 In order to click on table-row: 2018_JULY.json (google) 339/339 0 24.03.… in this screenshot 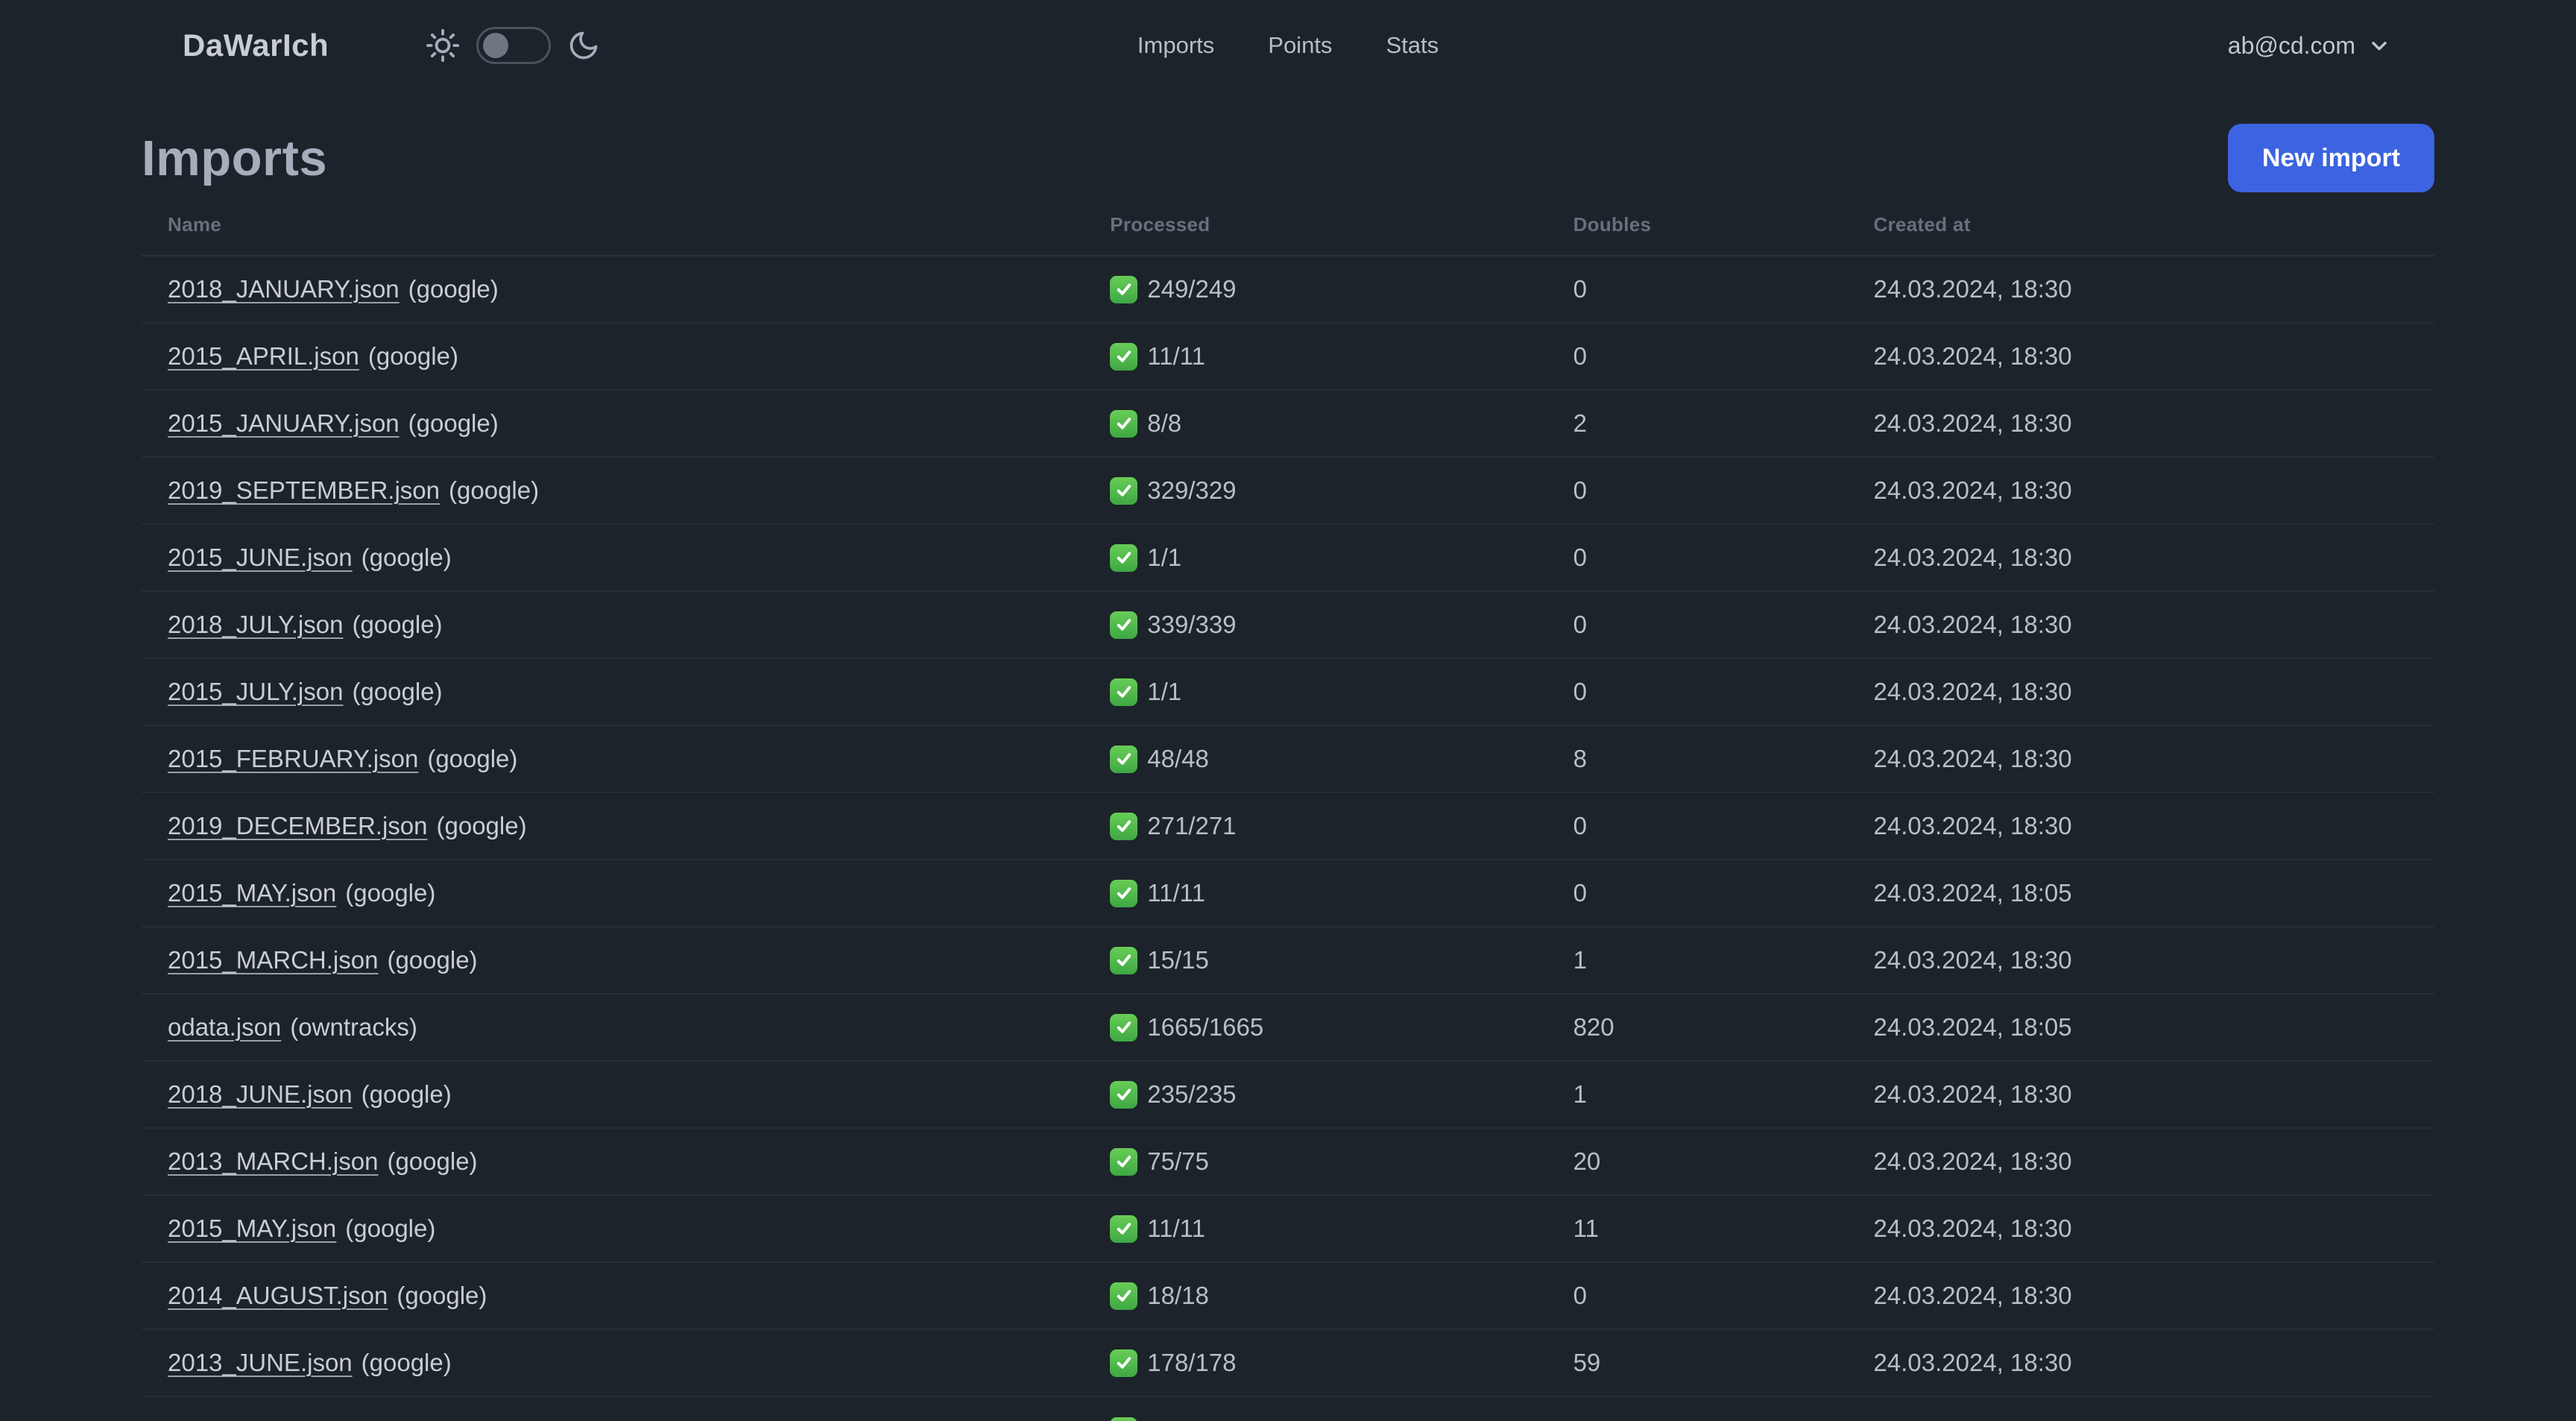, I will do `click(1288, 625)`.